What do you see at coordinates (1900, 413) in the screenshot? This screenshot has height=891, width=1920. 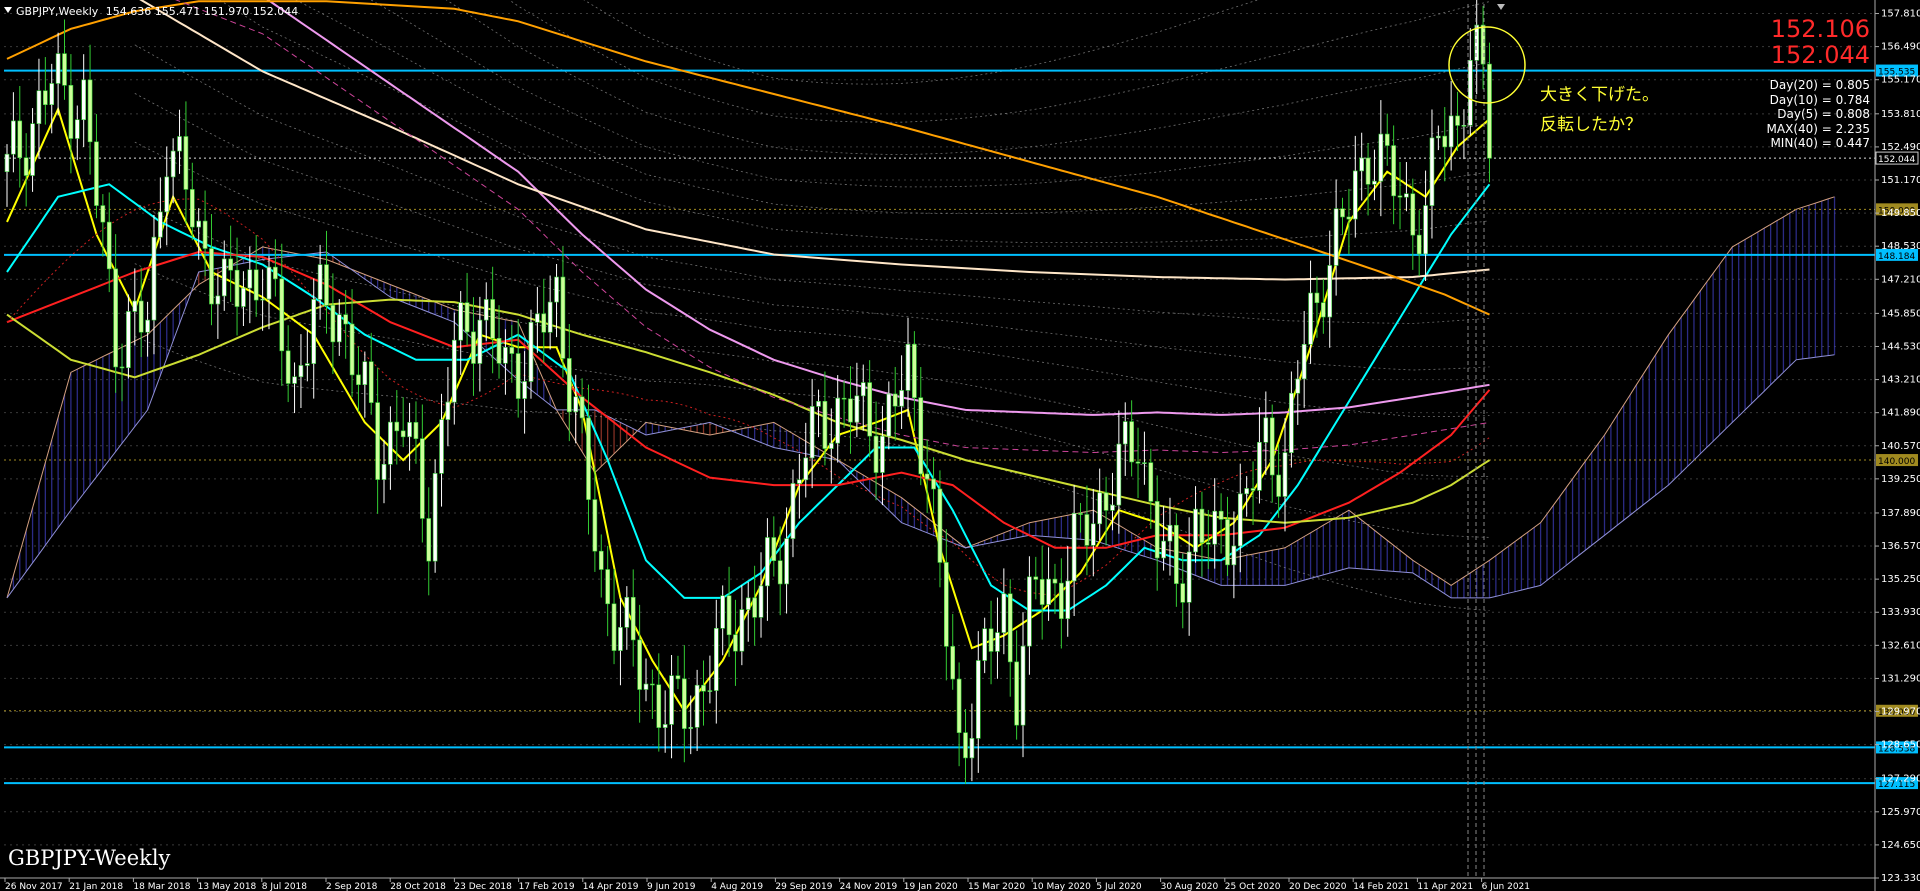 I see `y-tick-label: 141.890` at bounding box center [1900, 413].